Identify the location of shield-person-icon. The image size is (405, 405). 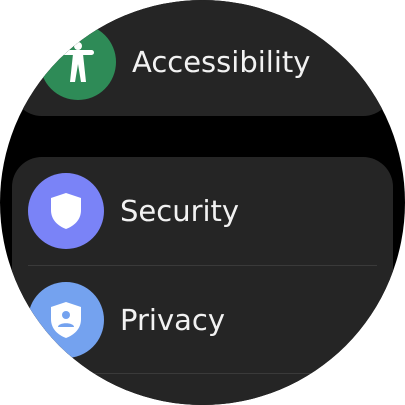
(66, 319).